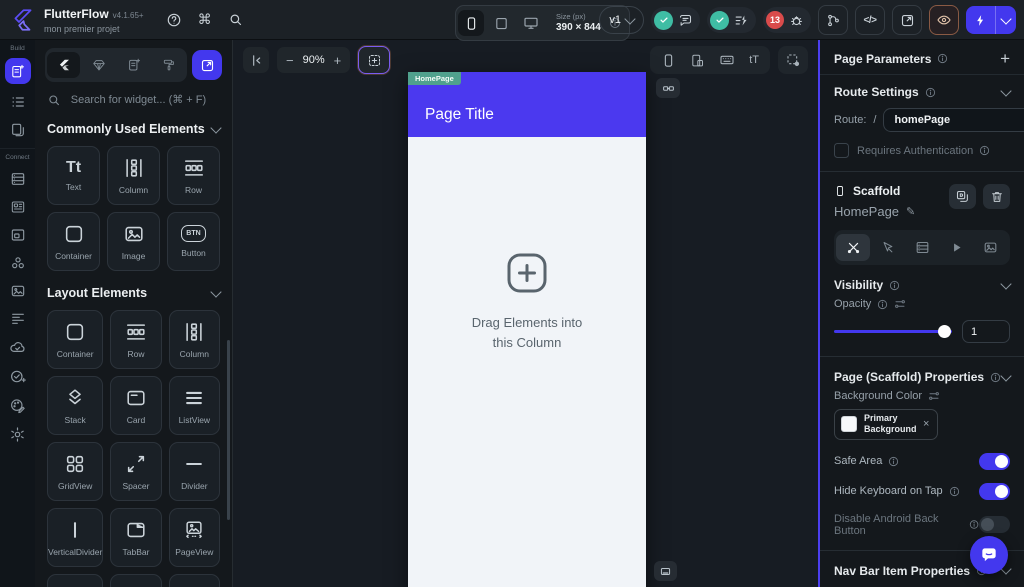 This screenshot has height=587, width=1024. I want to click on scaffold-name: HomePage, so click(866, 211).